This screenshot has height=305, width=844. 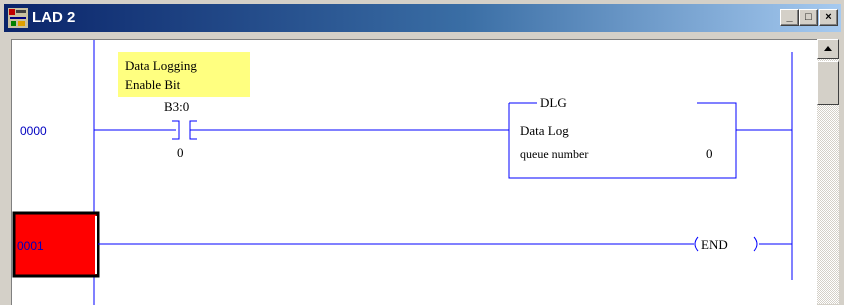 I want to click on close-icon: ×, so click(x=828, y=17).